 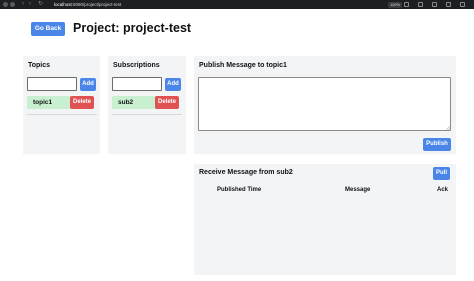 What do you see at coordinates (126, 102) in the screenshot?
I see `subscription-item-label: sub2` at bounding box center [126, 102].